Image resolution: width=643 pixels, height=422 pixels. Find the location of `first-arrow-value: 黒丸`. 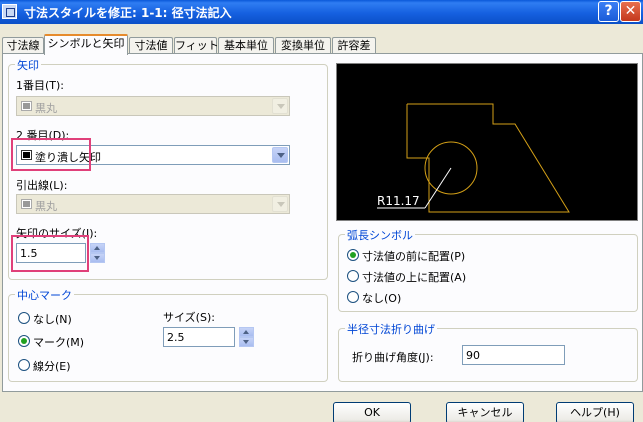

first-arrow-value: 黒丸 is located at coordinates (46, 108).